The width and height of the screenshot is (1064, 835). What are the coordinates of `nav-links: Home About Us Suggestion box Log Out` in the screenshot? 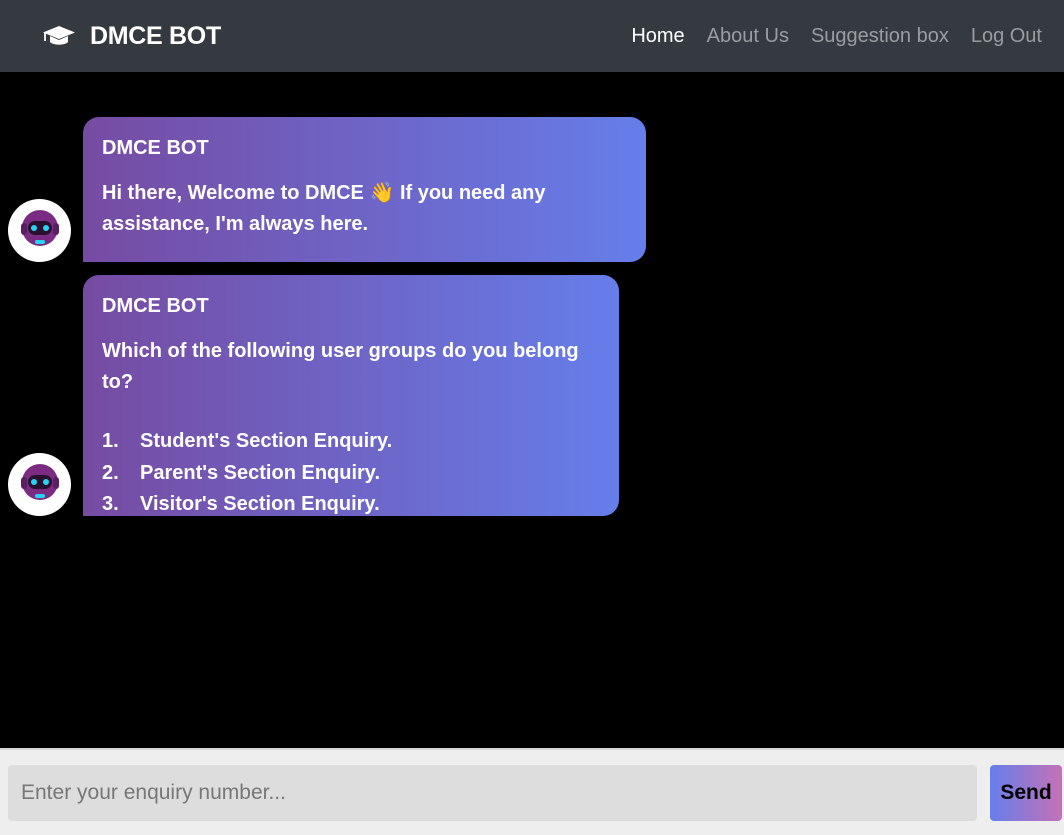 It's located at (836, 36).